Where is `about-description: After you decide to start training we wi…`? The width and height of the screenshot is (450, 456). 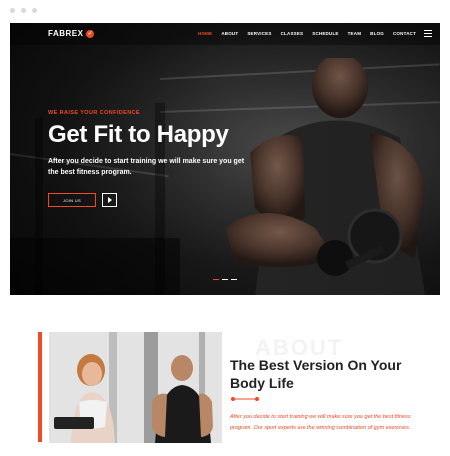 about-description: After you decide to start training we wi… is located at coordinates (320, 422).